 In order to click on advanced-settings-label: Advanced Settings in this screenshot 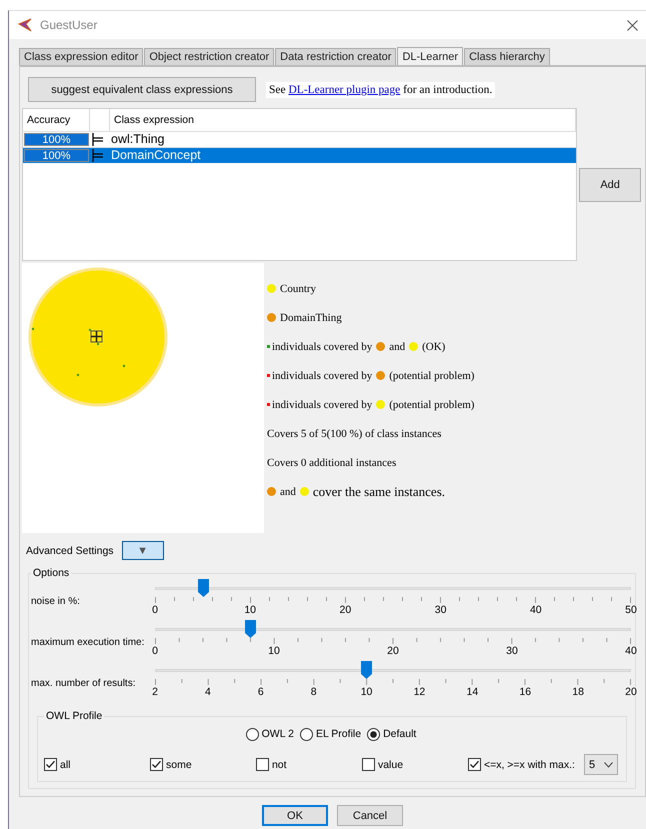, I will do `click(70, 550)`.